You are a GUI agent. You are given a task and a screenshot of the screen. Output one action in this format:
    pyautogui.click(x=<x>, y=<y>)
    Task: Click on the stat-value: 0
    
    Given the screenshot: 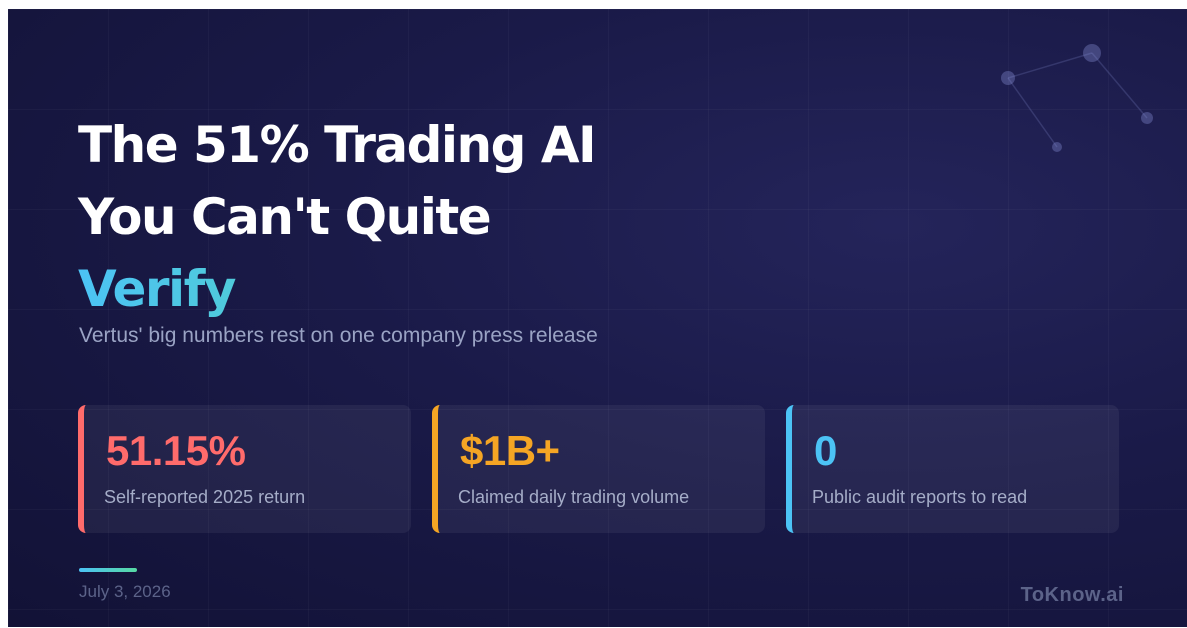 What is the action you would take?
    pyautogui.click(x=825, y=450)
    